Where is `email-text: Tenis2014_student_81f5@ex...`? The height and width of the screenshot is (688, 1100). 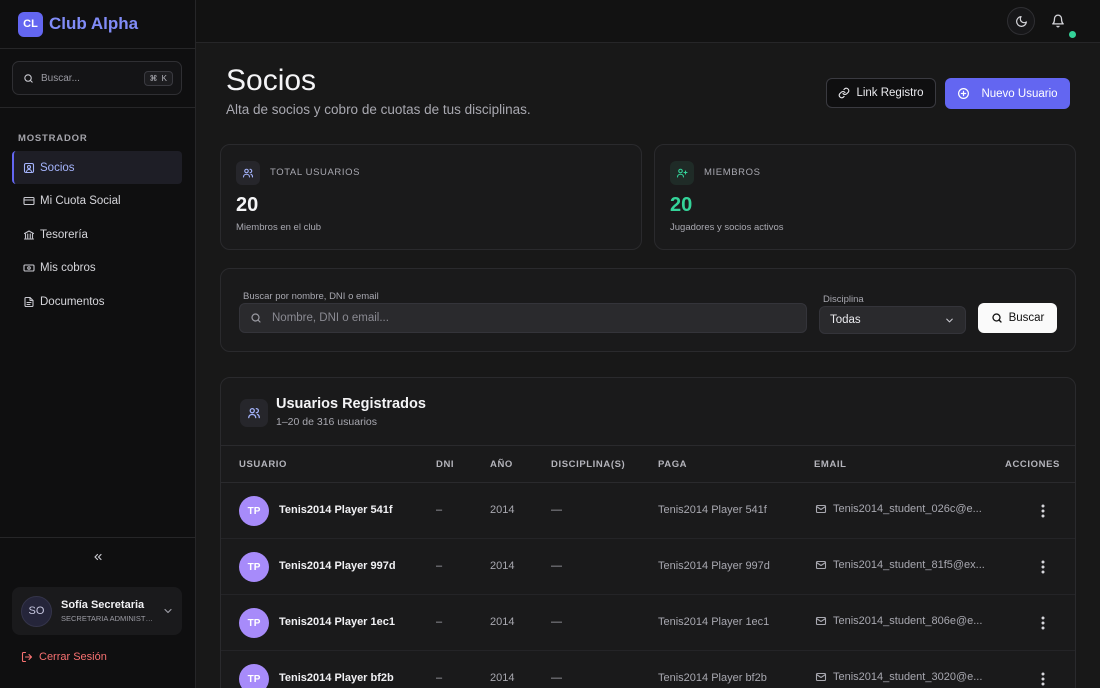 email-text: Tenis2014_student_81f5@ex... is located at coordinates (909, 565).